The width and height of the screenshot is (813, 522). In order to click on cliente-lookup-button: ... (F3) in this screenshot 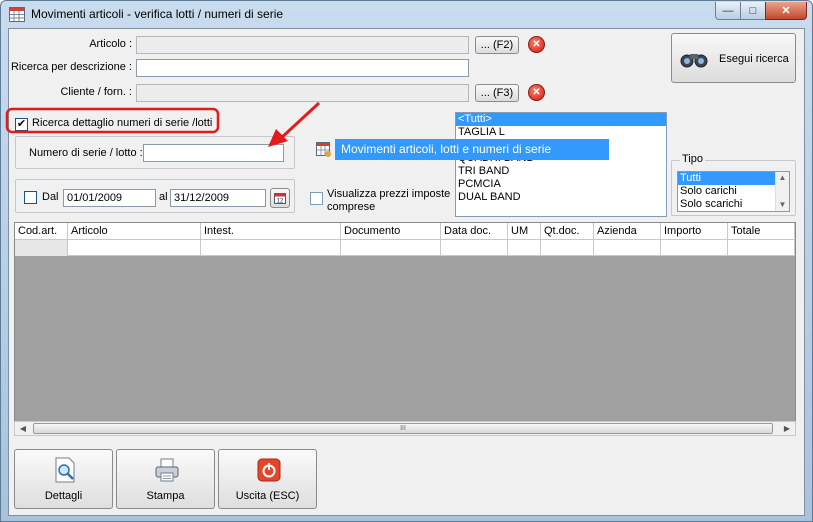, I will do `click(497, 93)`.